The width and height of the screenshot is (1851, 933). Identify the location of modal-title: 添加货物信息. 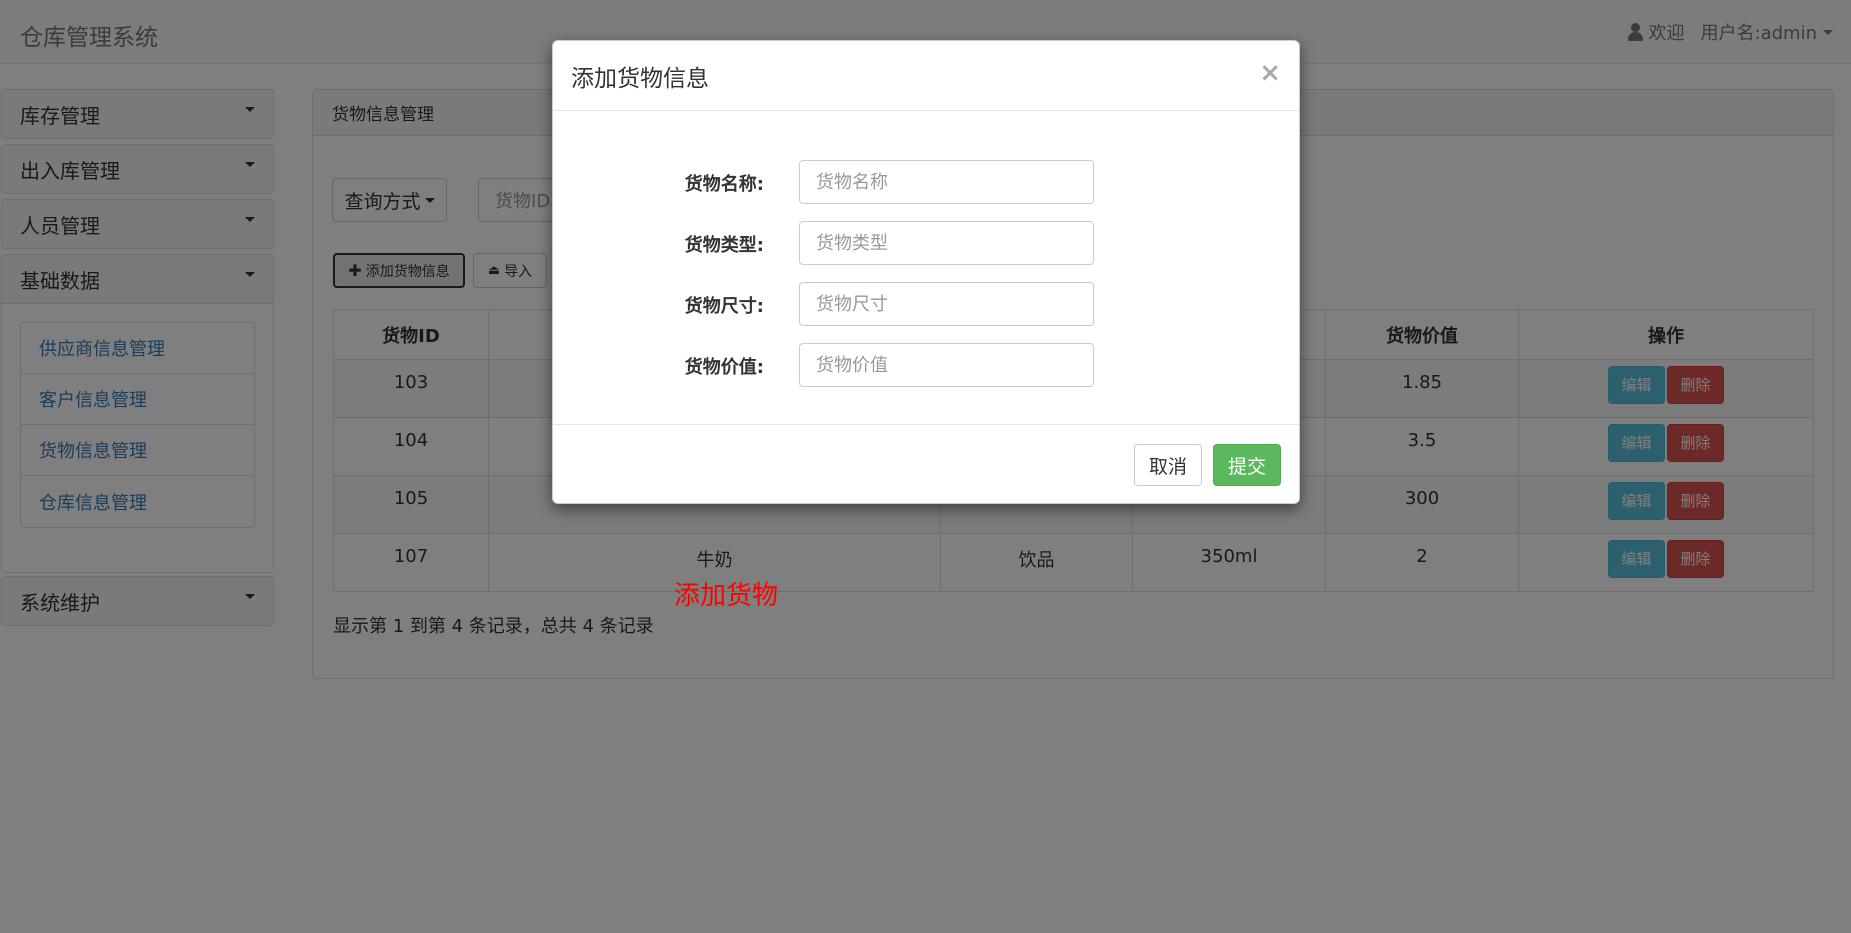
(640, 78).